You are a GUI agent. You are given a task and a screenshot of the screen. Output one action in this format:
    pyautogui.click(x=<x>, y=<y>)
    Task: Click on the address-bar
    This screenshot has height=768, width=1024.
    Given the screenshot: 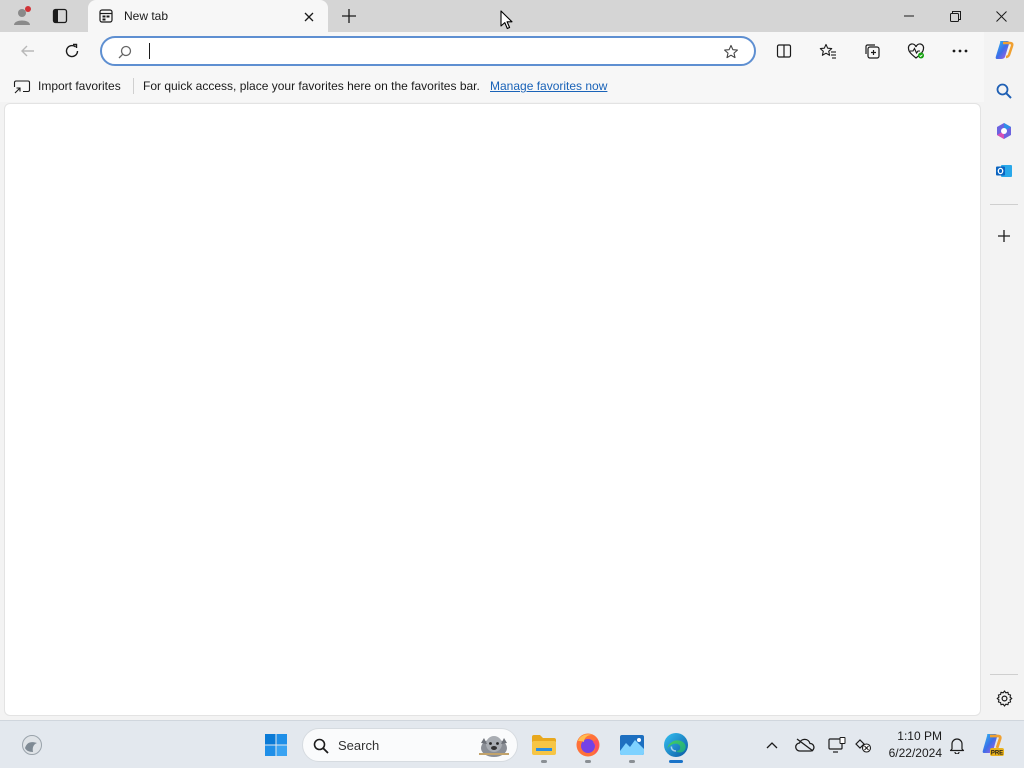 What is the action you would take?
    pyautogui.click(x=428, y=51)
    